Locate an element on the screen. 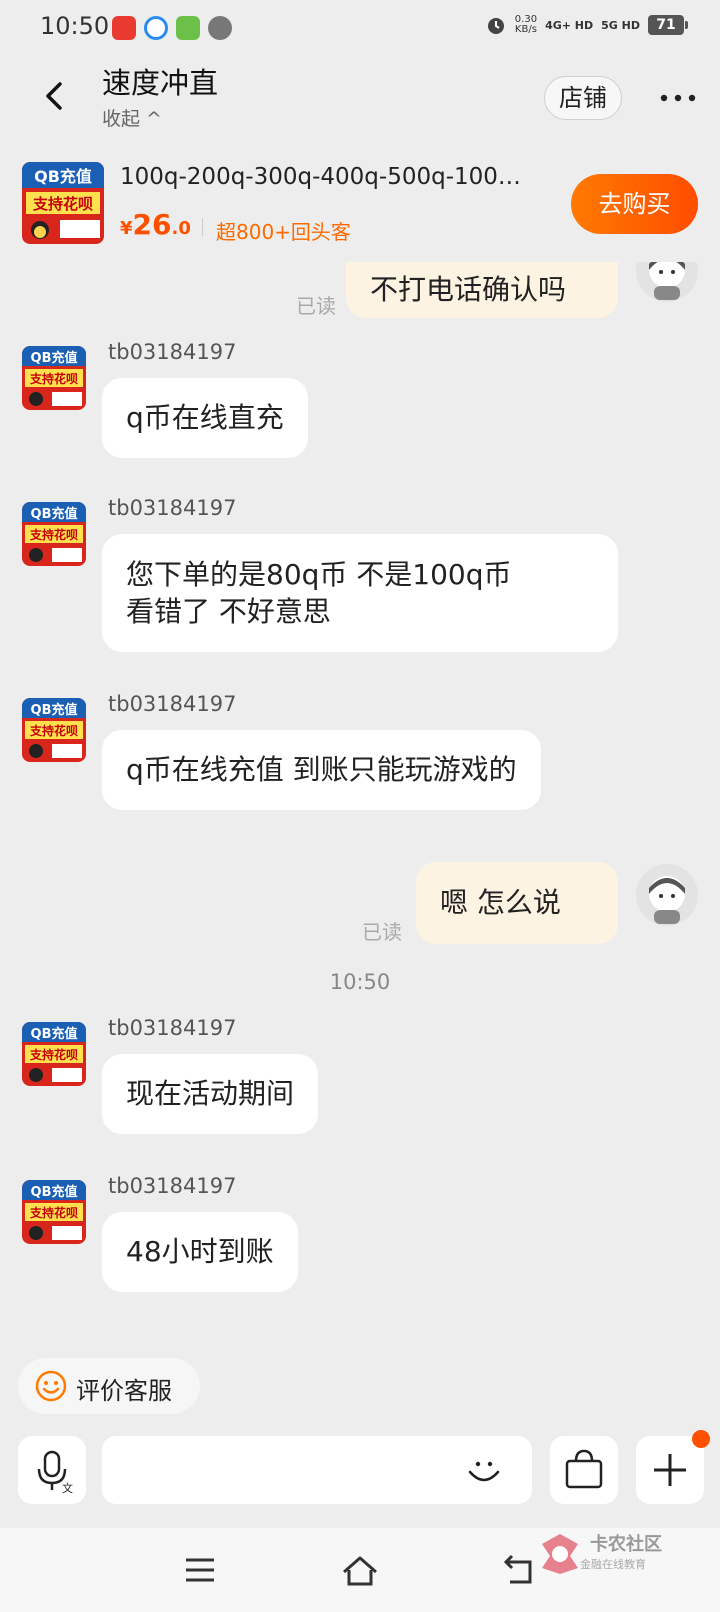 The width and height of the screenshot is (720, 1612). time-separator: 10:50 is located at coordinates (360, 982).